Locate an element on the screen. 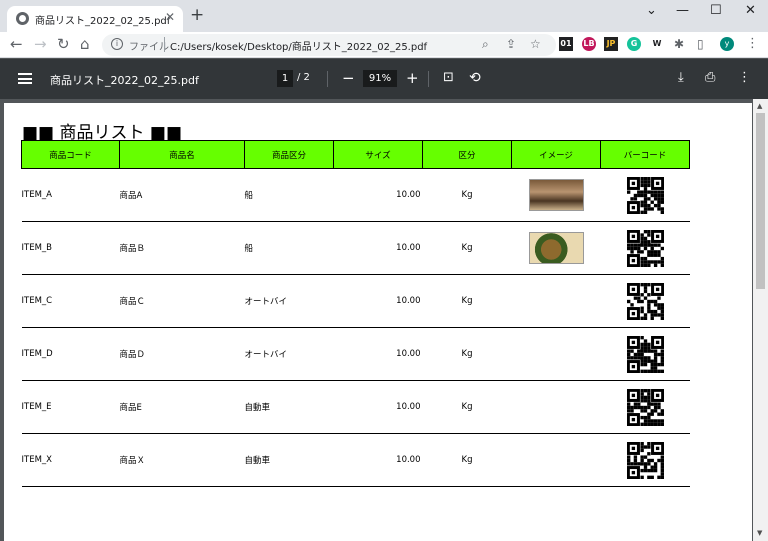 The image size is (768, 541). browser-menu-icon: ⋮ is located at coordinates (752, 44).